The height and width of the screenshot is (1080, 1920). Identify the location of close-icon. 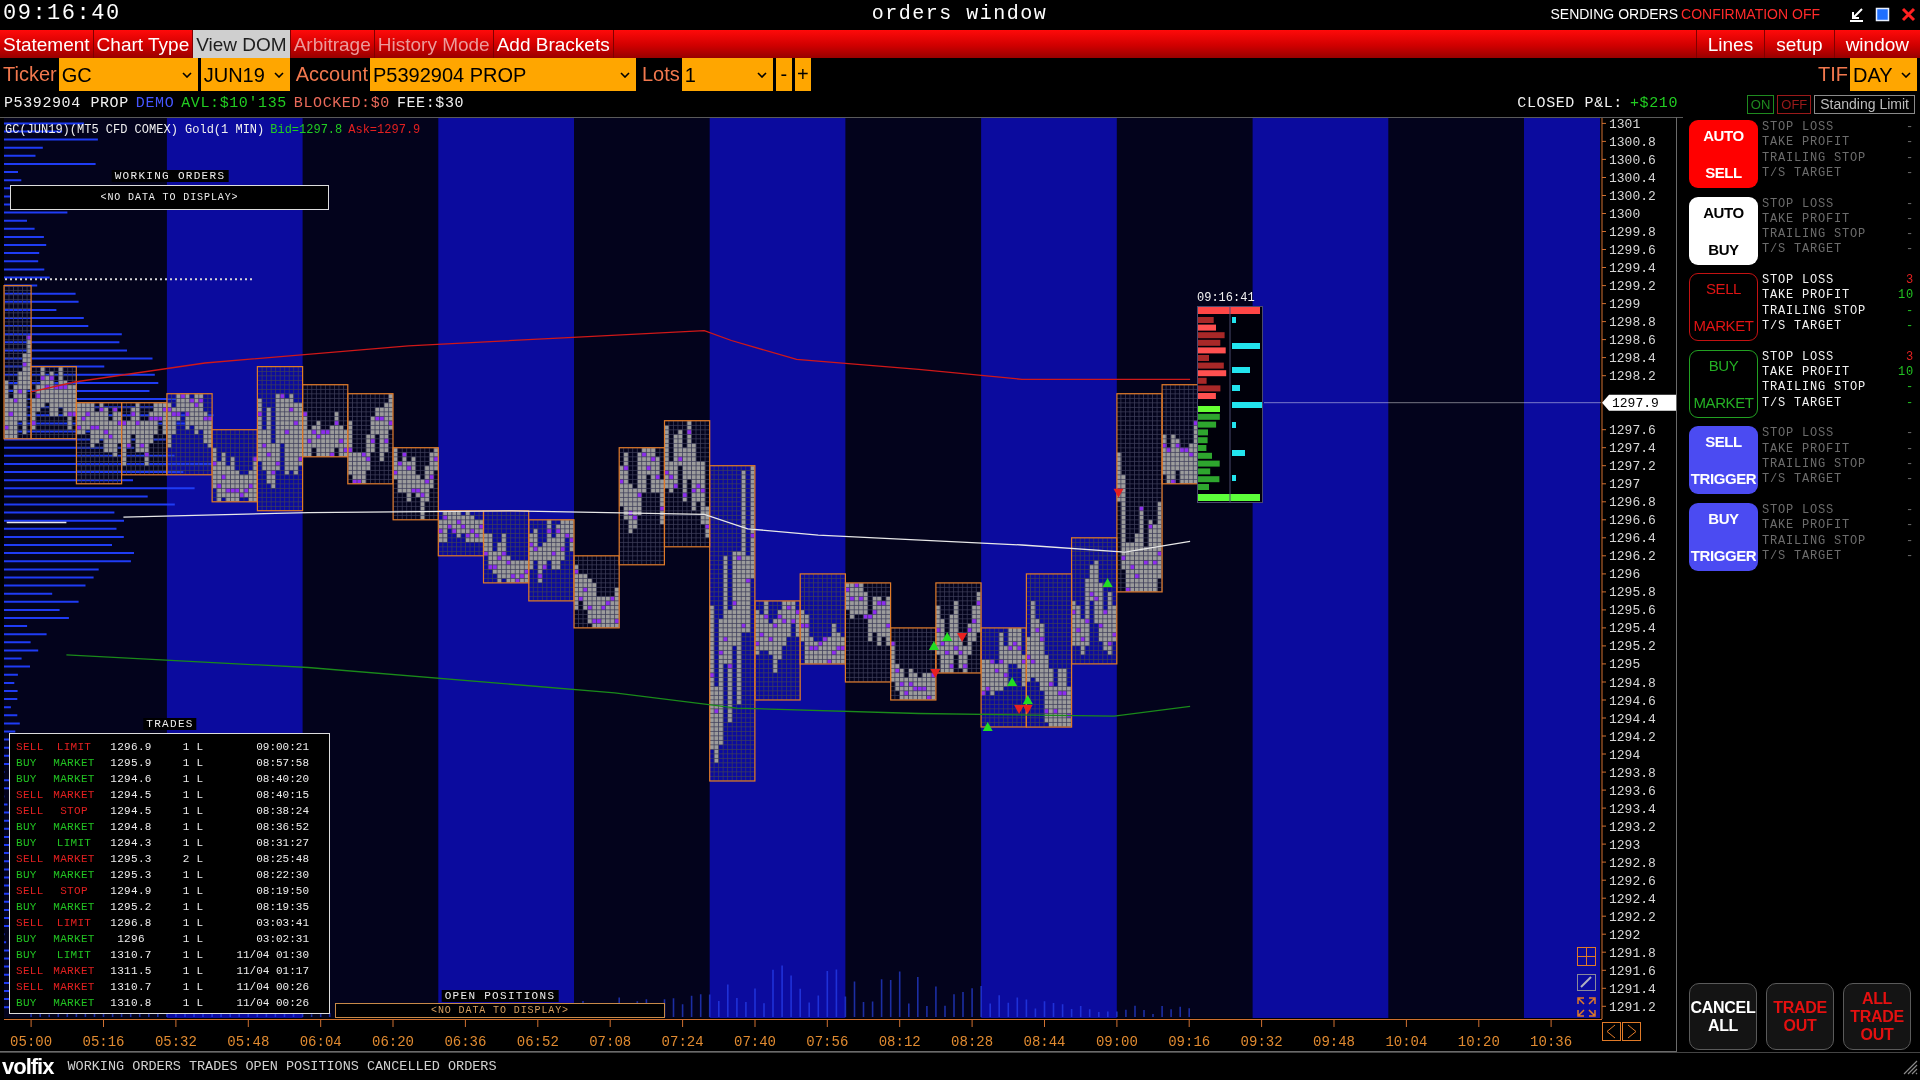
(1908, 14).